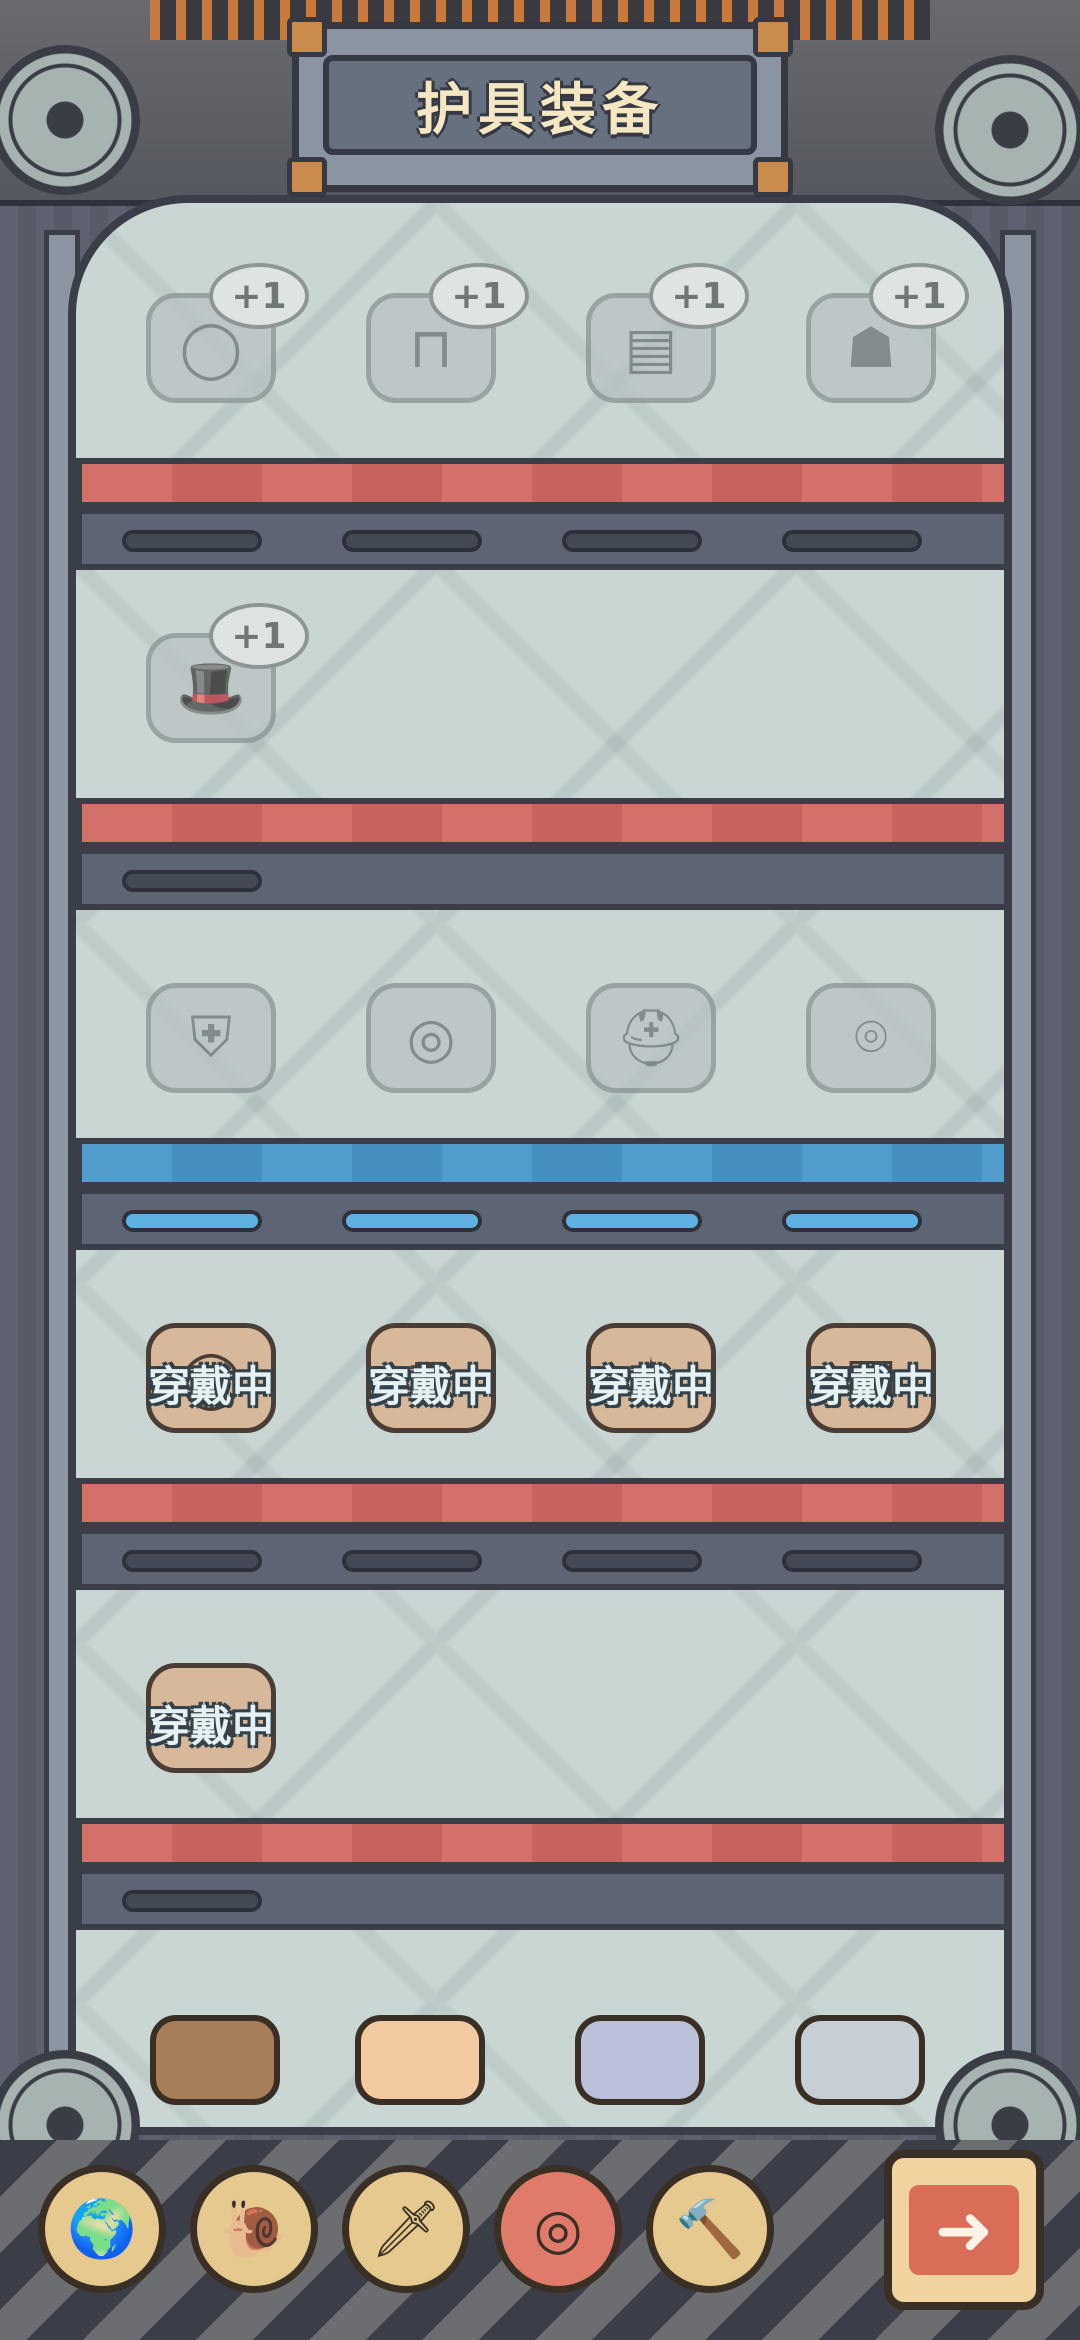 This screenshot has height=2340, width=1080. Describe the element at coordinates (220, 683) in the screenshot. I see `item-slot: 🎩 +1` at that location.